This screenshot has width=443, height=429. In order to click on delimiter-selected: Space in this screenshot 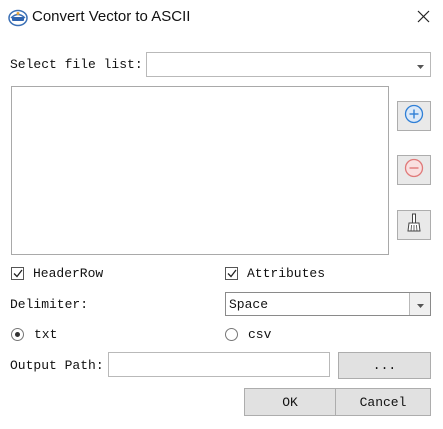, I will do `click(249, 304)`.